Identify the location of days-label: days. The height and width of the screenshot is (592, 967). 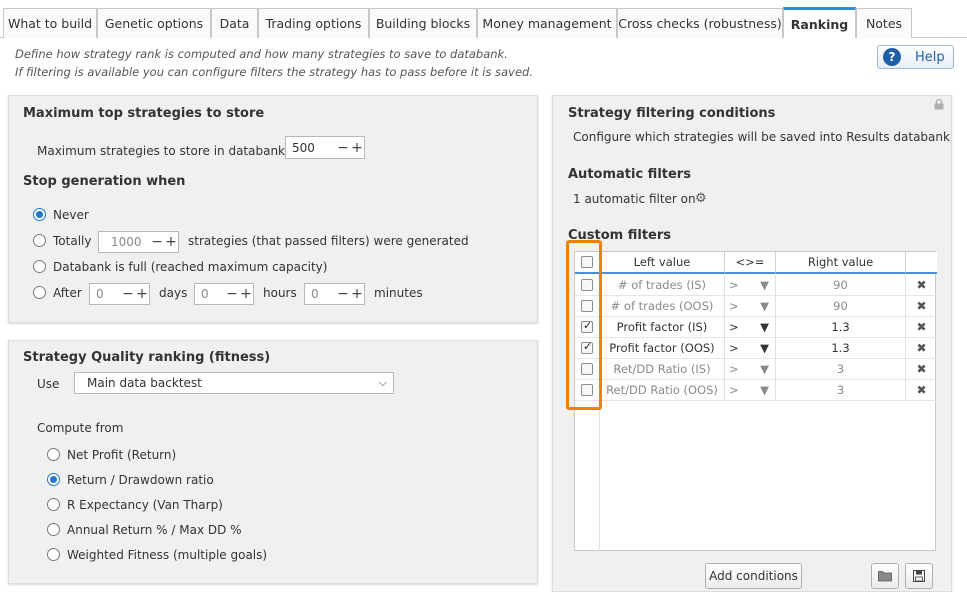
(173, 293).